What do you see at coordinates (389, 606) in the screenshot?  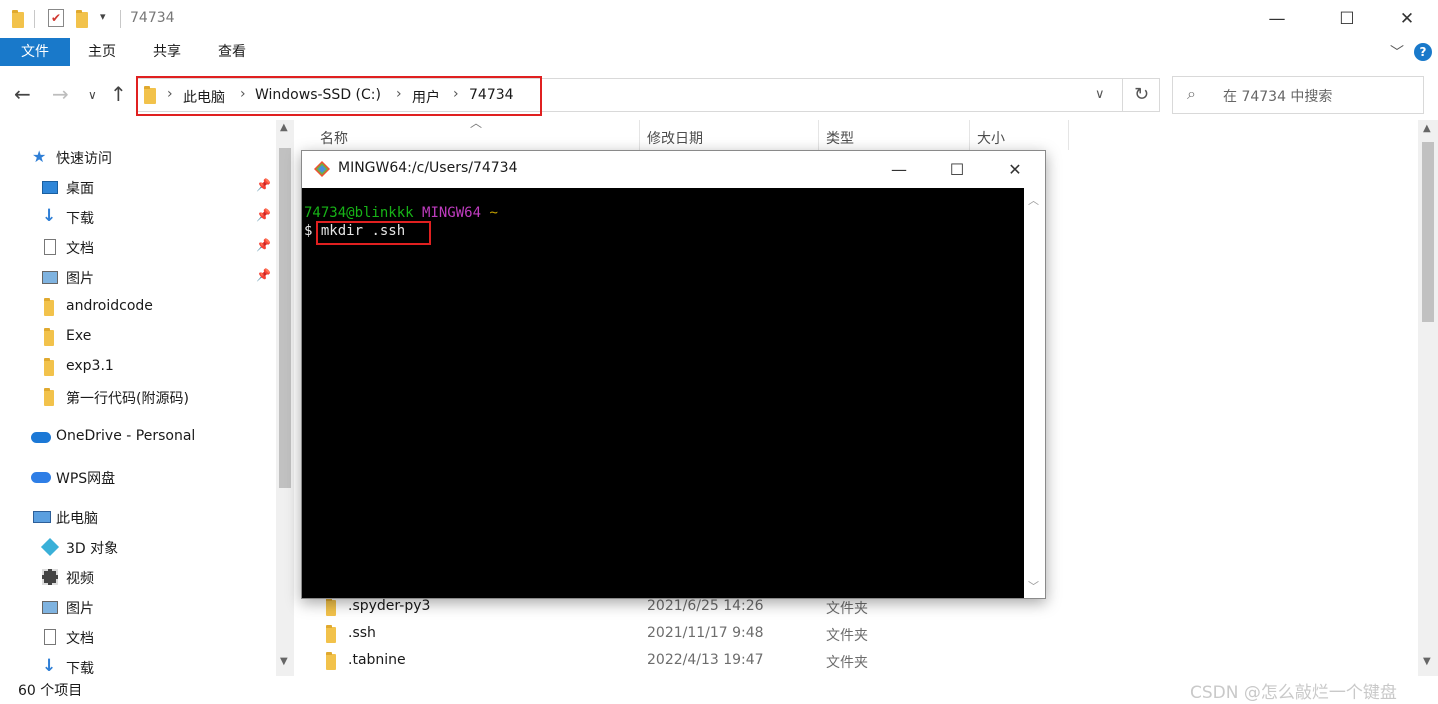 I see `file-name: .spyder-py3` at bounding box center [389, 606].